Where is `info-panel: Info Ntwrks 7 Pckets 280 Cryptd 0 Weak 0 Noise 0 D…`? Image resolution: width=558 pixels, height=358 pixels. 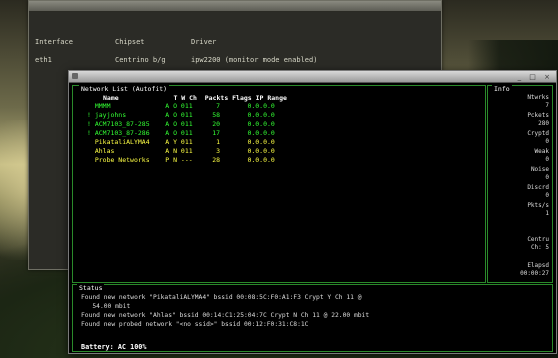
info-panel: Info Ntwrks 7 Pckets 280 Cryptd 0 Weak 0 Noise 0 D… is located at coordinates (520, 184).